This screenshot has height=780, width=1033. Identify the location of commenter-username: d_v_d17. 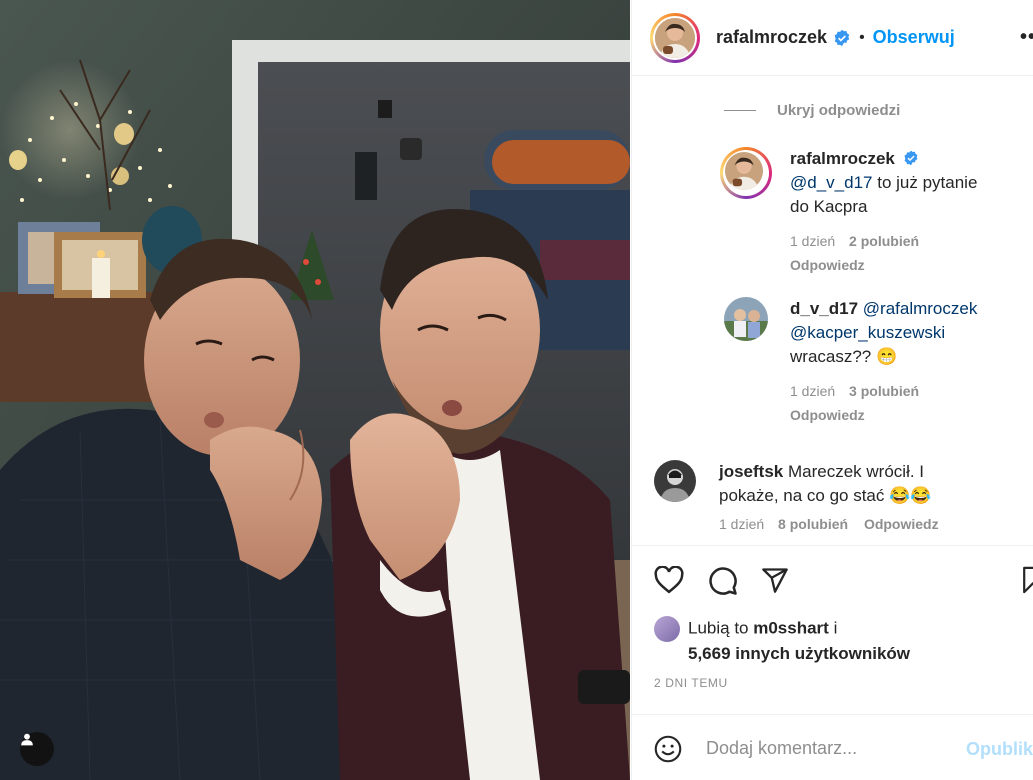
(824, 308).